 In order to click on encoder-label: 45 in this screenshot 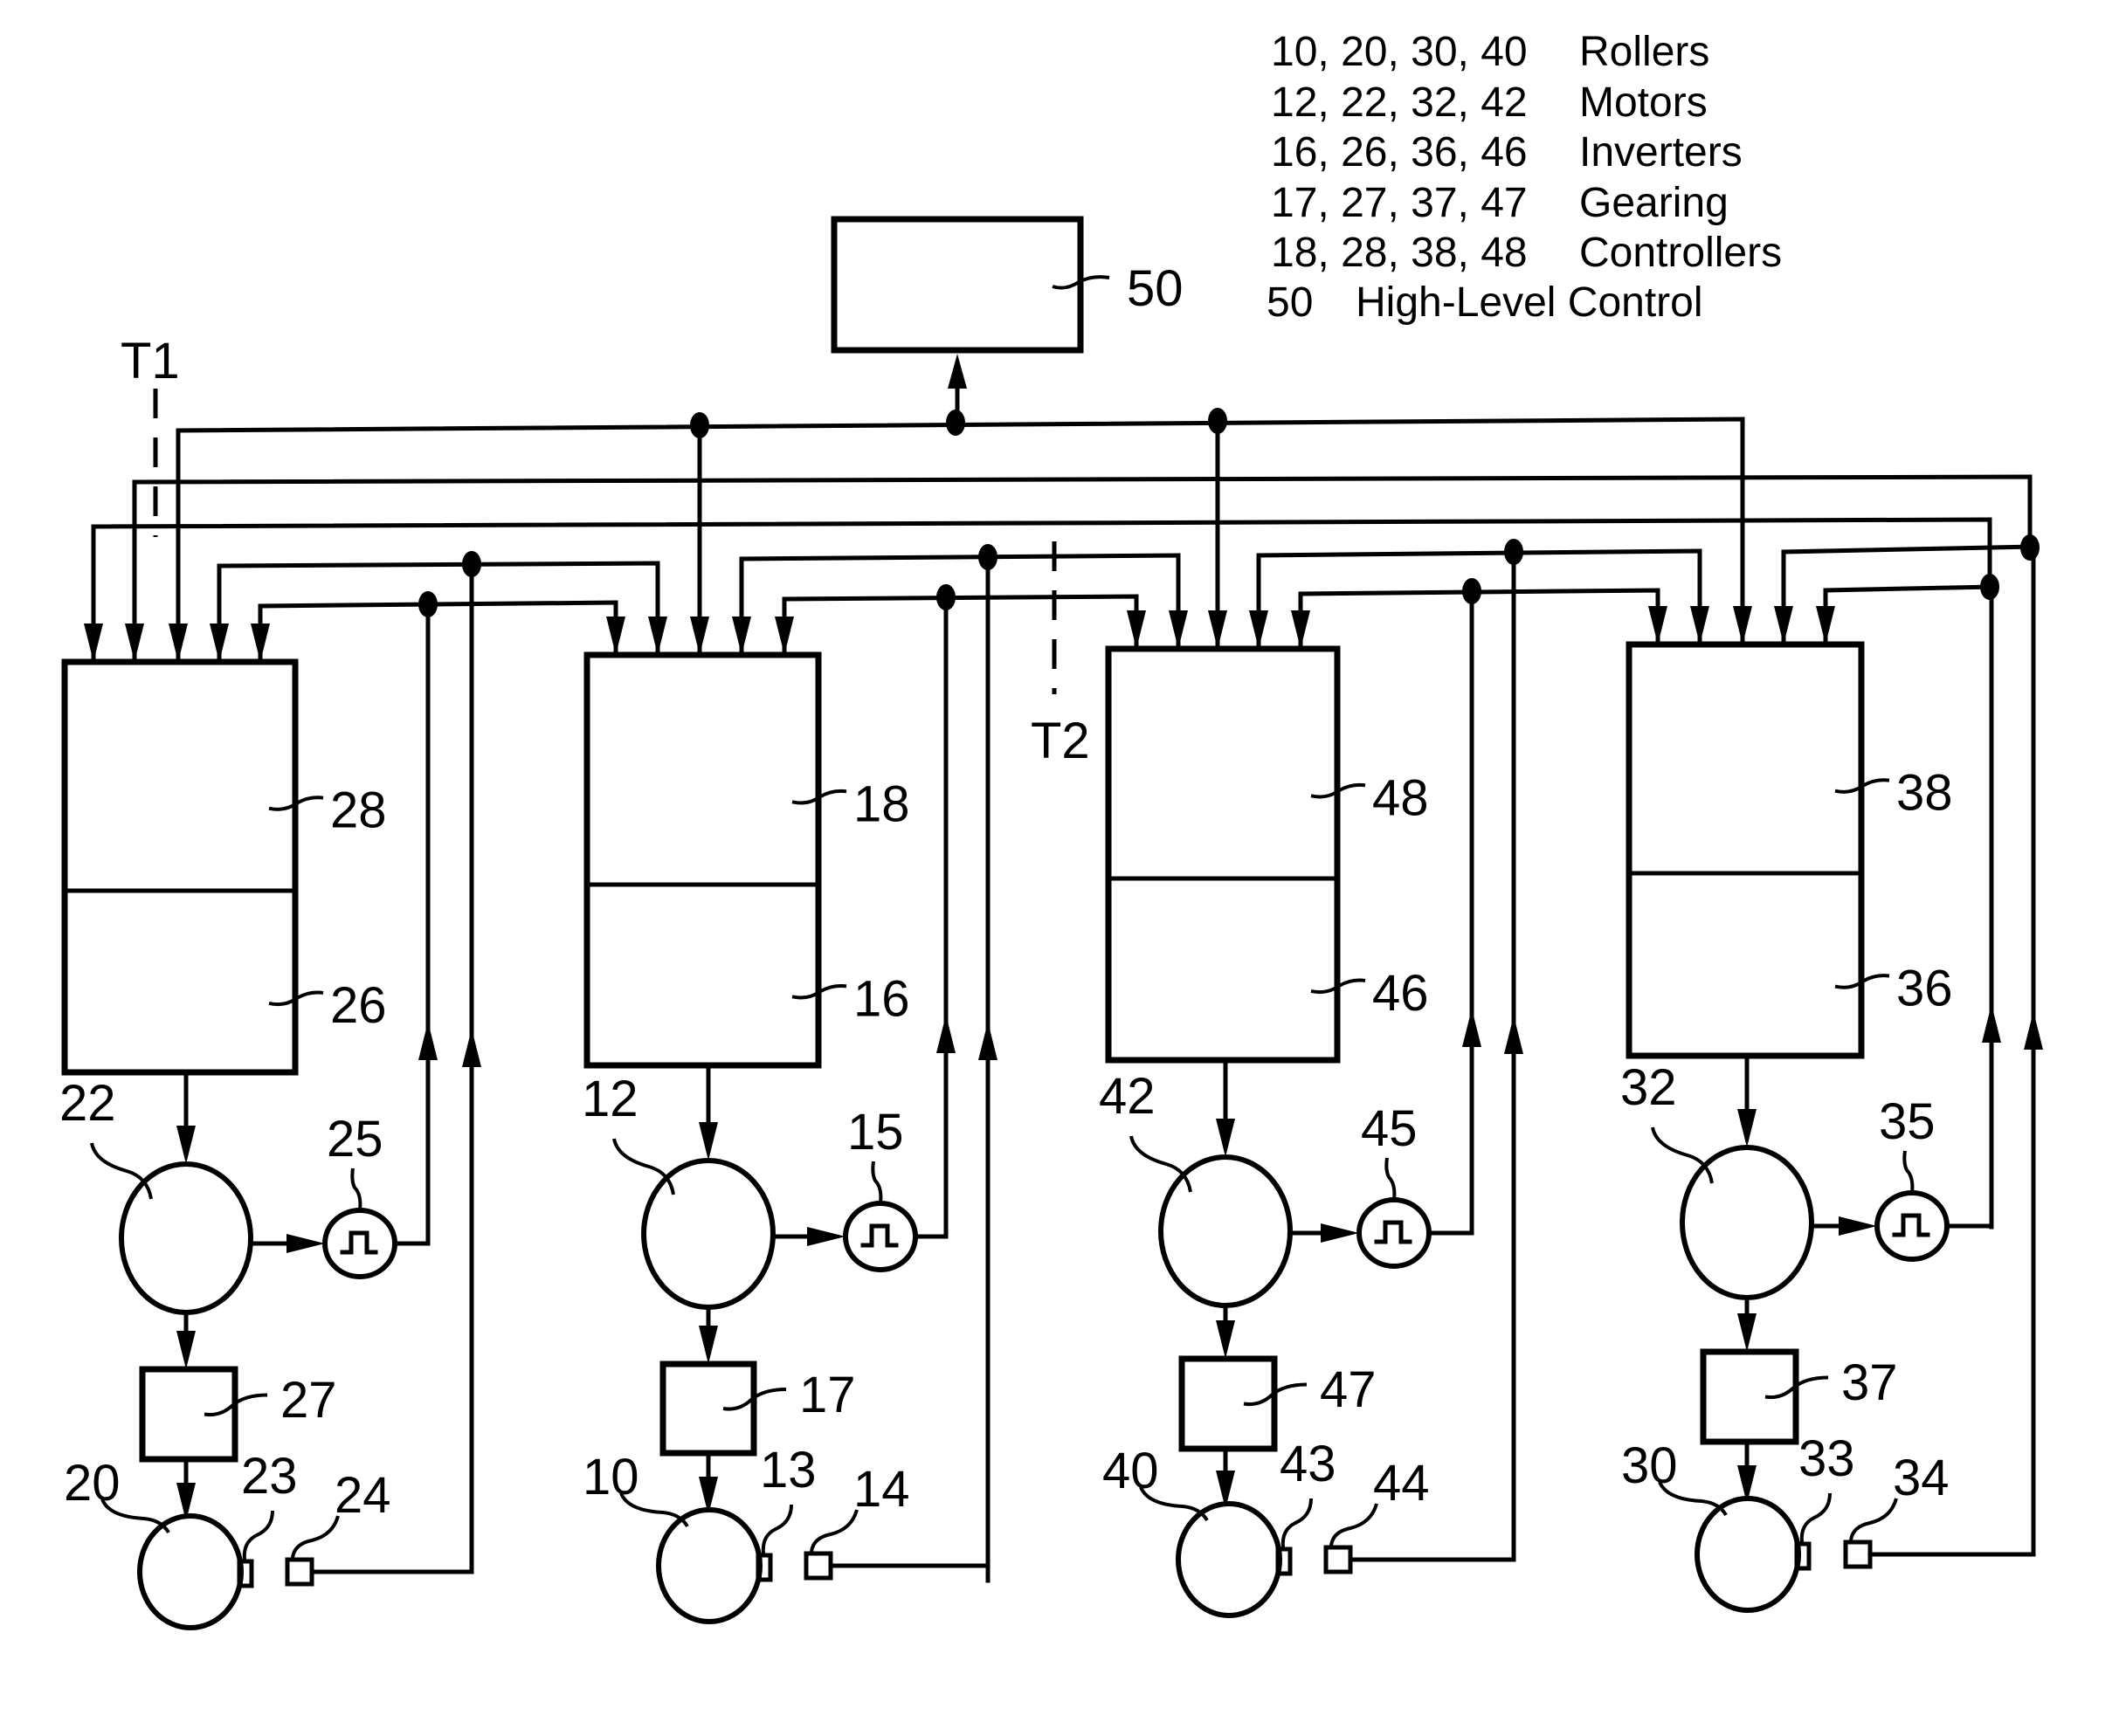, I will do `click(1389, 1128)`.